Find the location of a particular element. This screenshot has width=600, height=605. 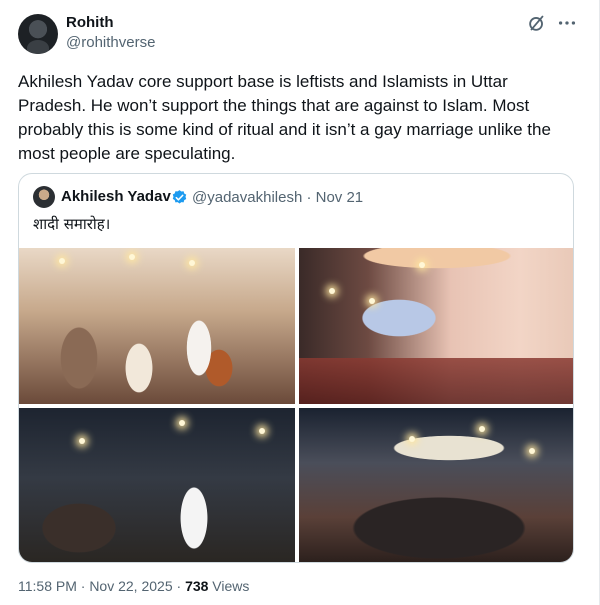

views-label: Views is located at coordinates (229, 586).